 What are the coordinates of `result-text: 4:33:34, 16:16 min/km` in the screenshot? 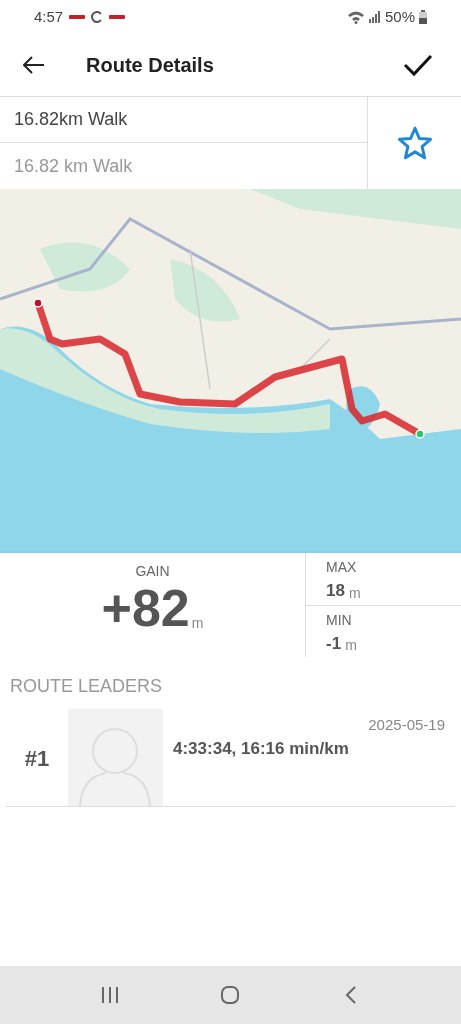 It's located at (261, 748).